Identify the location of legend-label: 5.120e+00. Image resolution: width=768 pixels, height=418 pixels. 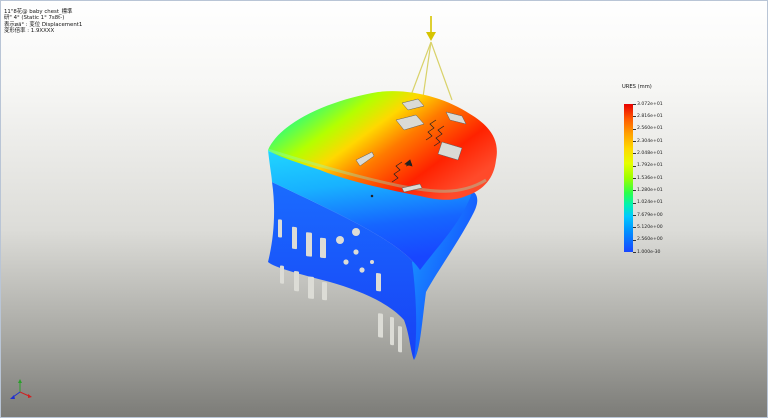
(650, 227).